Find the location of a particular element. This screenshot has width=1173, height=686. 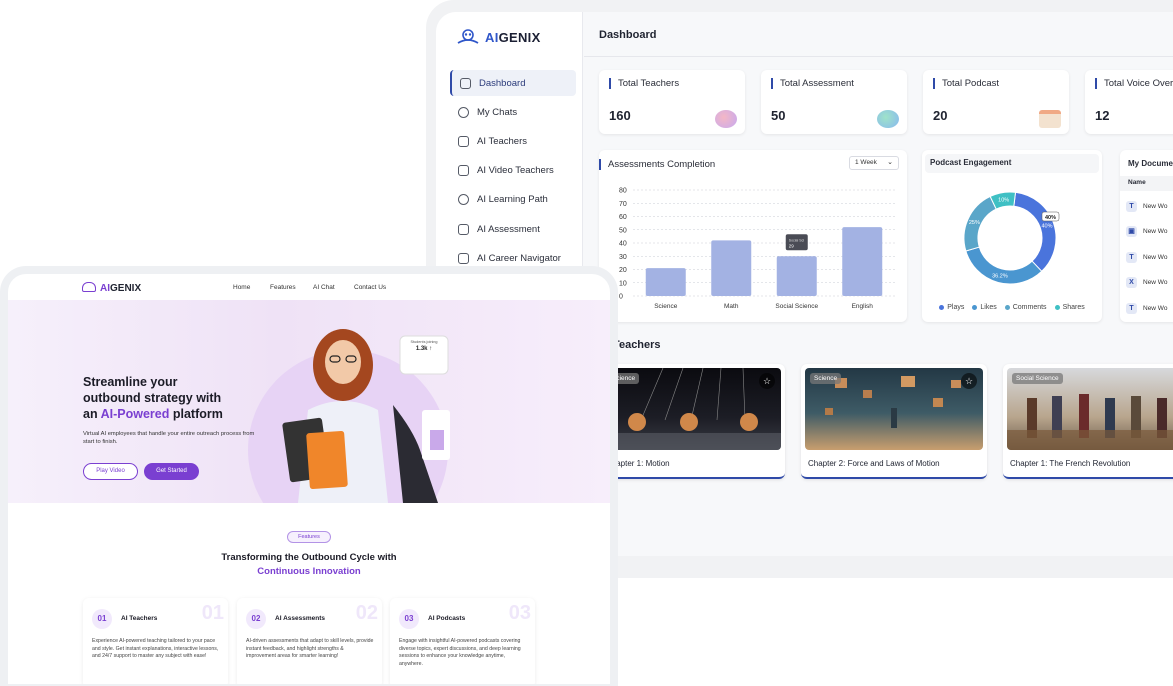

stat-value: 50 is located at coordinates (778, 115).